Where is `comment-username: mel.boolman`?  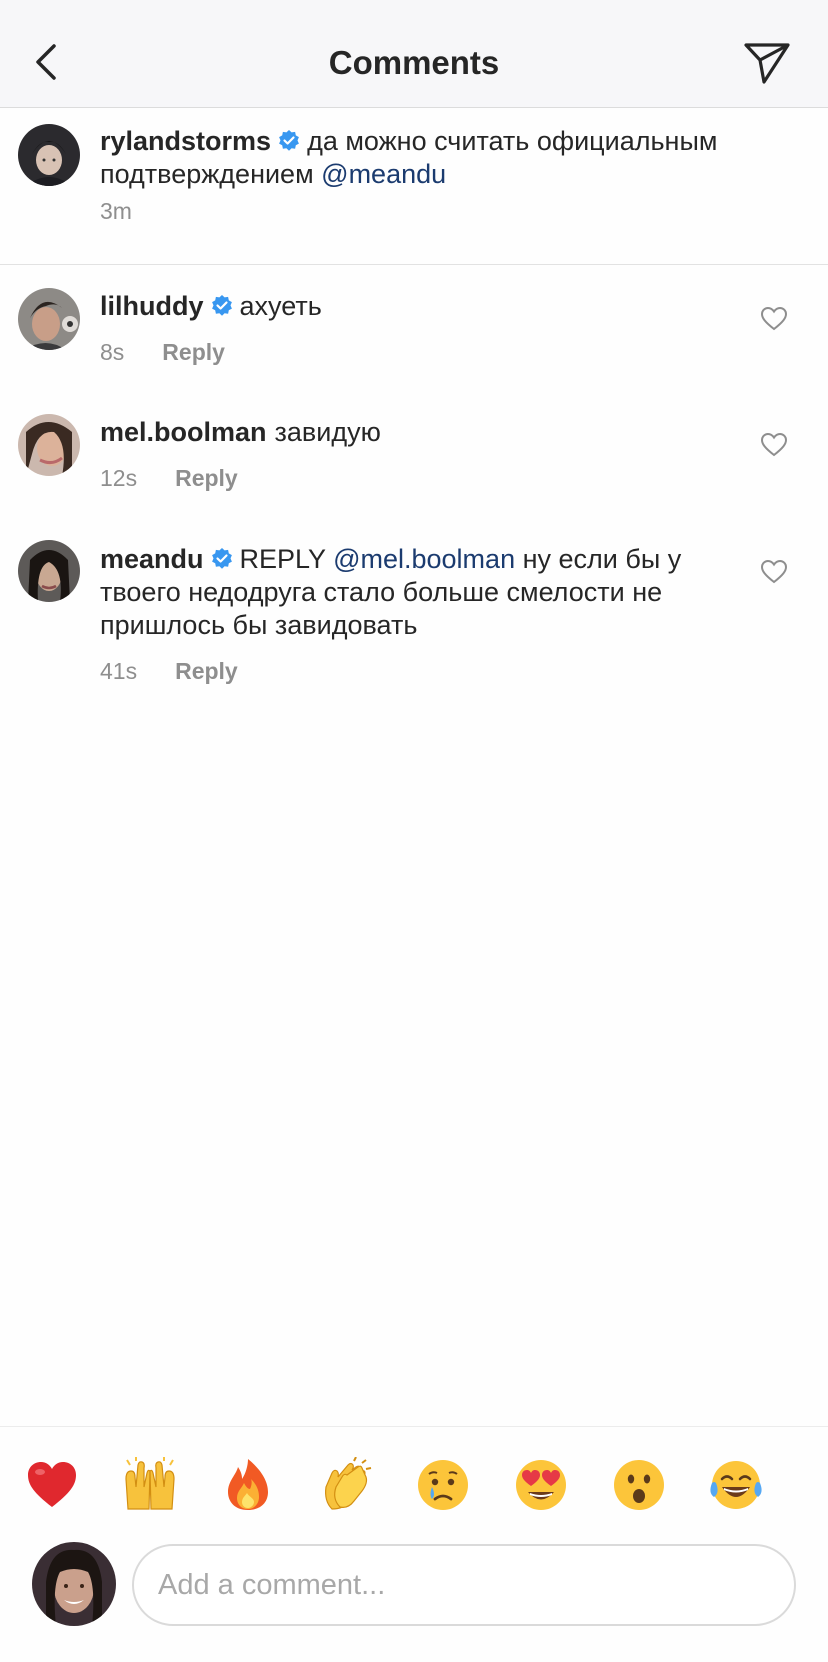
comment-username: mel.boolman is located at coordinates (183, 432).